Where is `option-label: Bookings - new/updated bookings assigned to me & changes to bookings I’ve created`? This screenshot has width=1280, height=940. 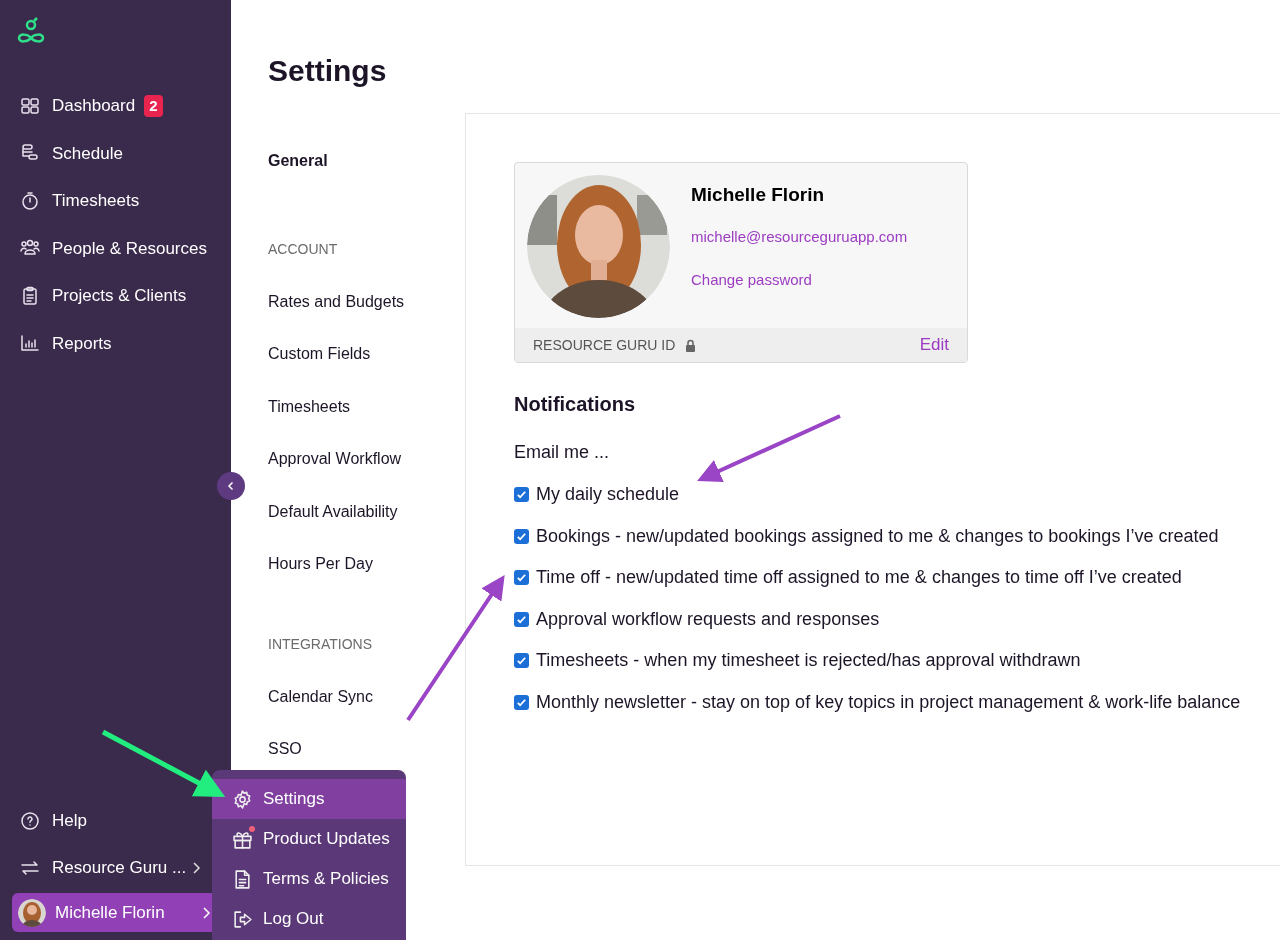 option-label: Bookings - new/updated bookings assigned to me & changes to bookings I’ve created is located at coordinates (877, 536).